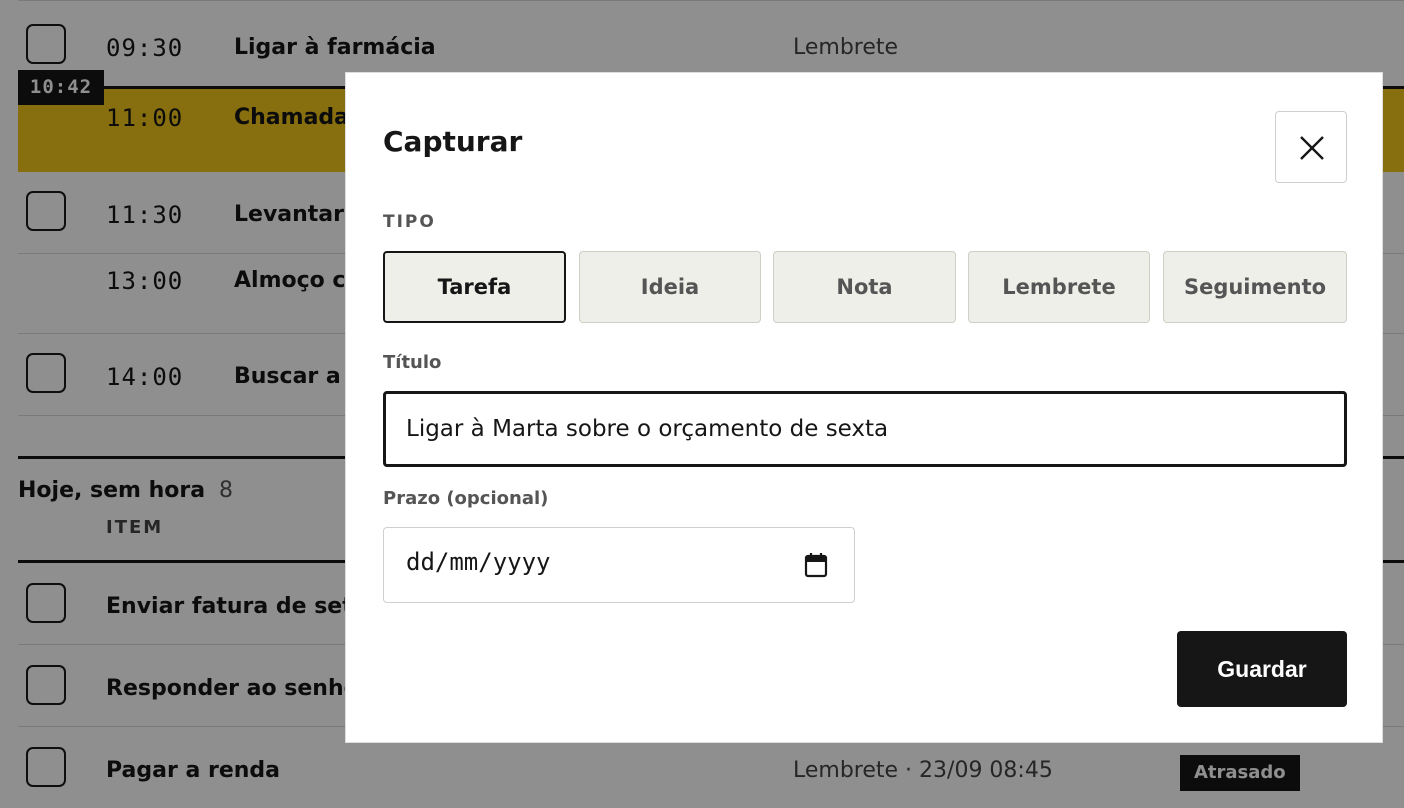  I want to click on title-input: Ligar à Marta sobre o orçamento de sexta, so click(865, 429).